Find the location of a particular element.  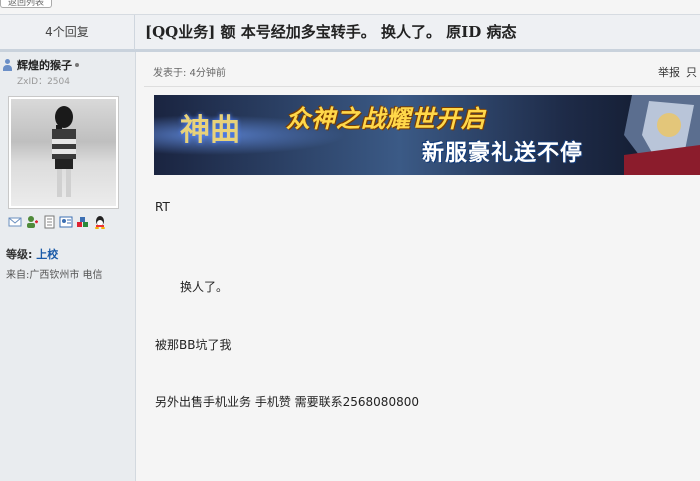

profile-action-icons is located at coordinates (64, 225).